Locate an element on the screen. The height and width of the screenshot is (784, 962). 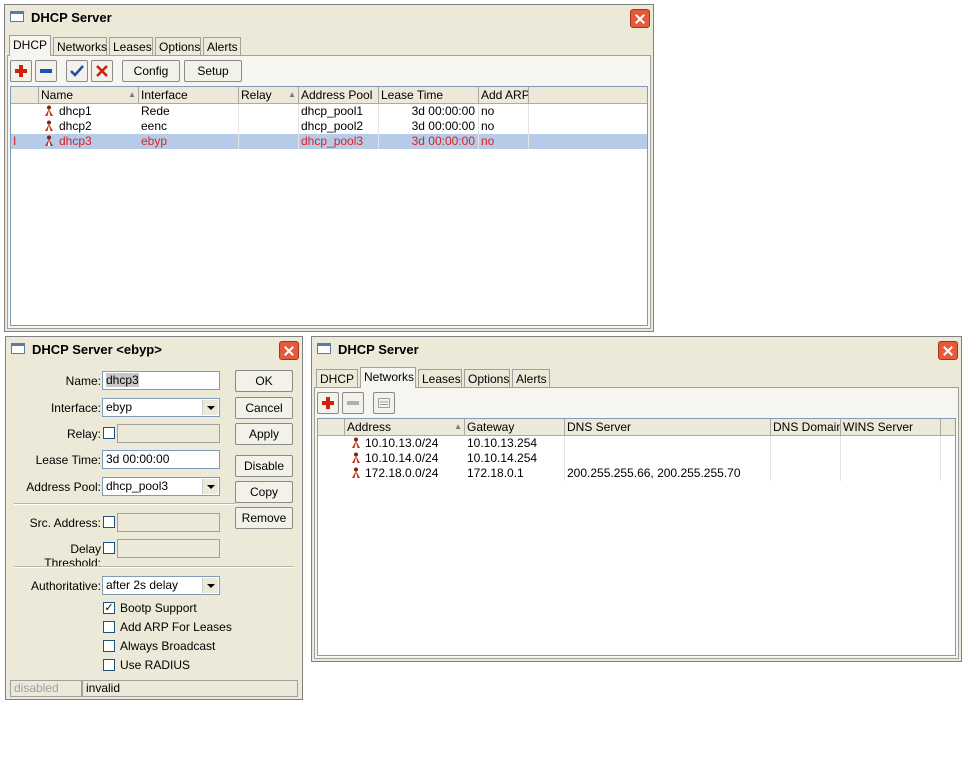
name-label: Name: is located at coordinates (83, 381).